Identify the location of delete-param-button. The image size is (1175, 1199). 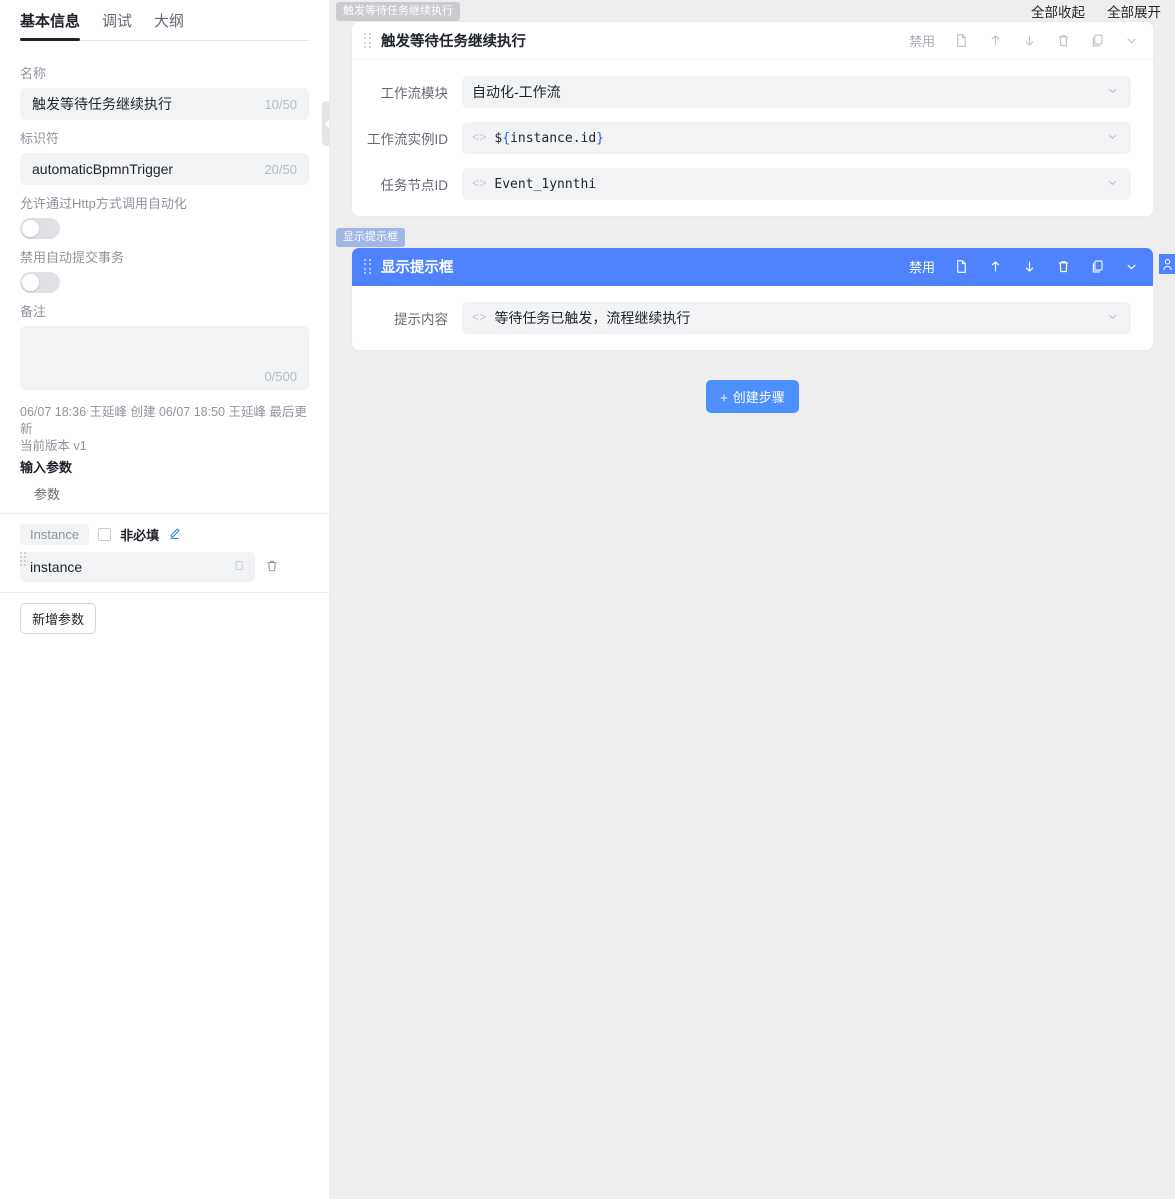
(272, 567).